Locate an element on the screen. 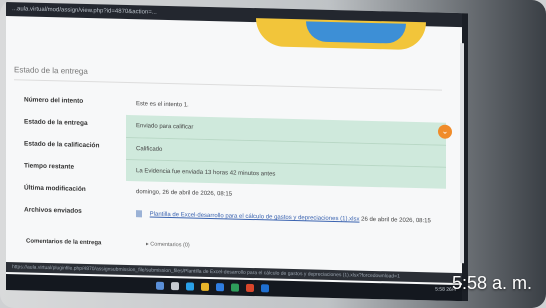 Image resolution: width=546 pixels, height=308 pixels. section-divider is located at coordinates (228, 85).